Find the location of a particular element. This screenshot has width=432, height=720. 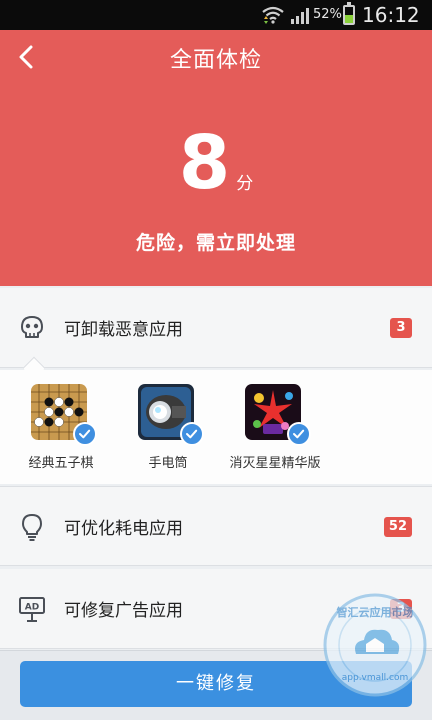

svg-text: 智汇云应用市场 is located at coordinates (375, 612).